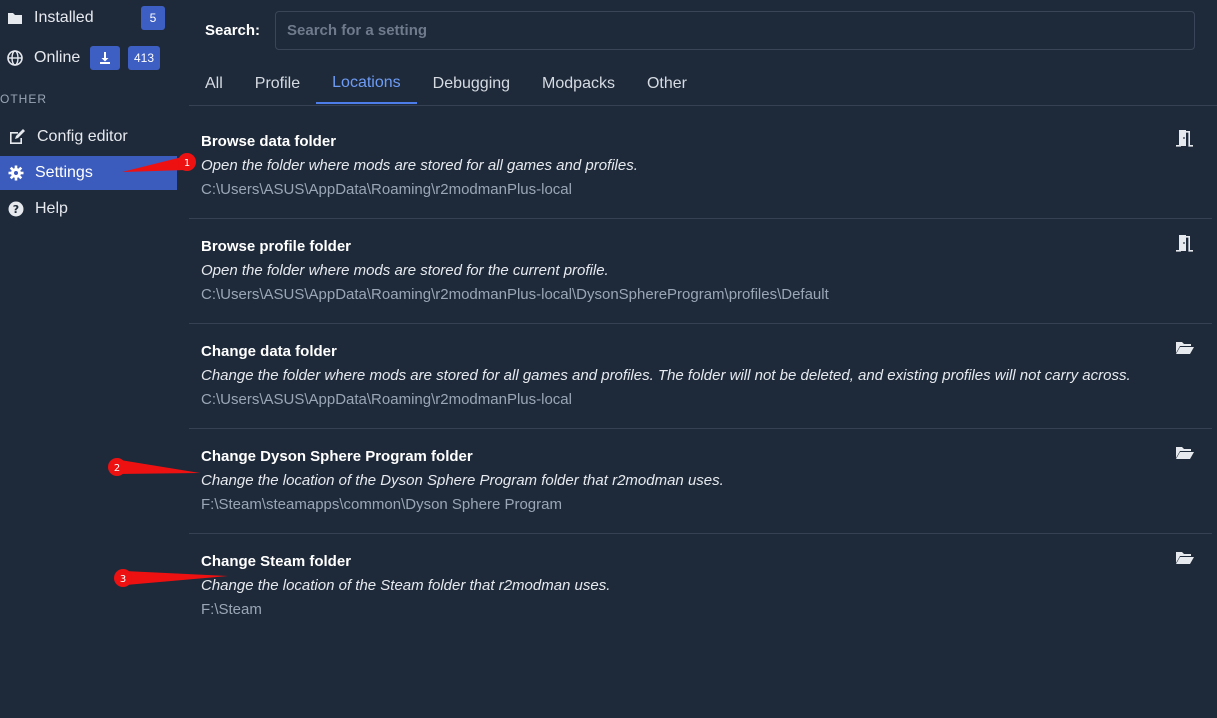 The width and height of the screenshot is (1217, 718). Describe the element at coordinates (64, 17) in the screenshot. I see `sidebar-item-label: Installed` at that location.